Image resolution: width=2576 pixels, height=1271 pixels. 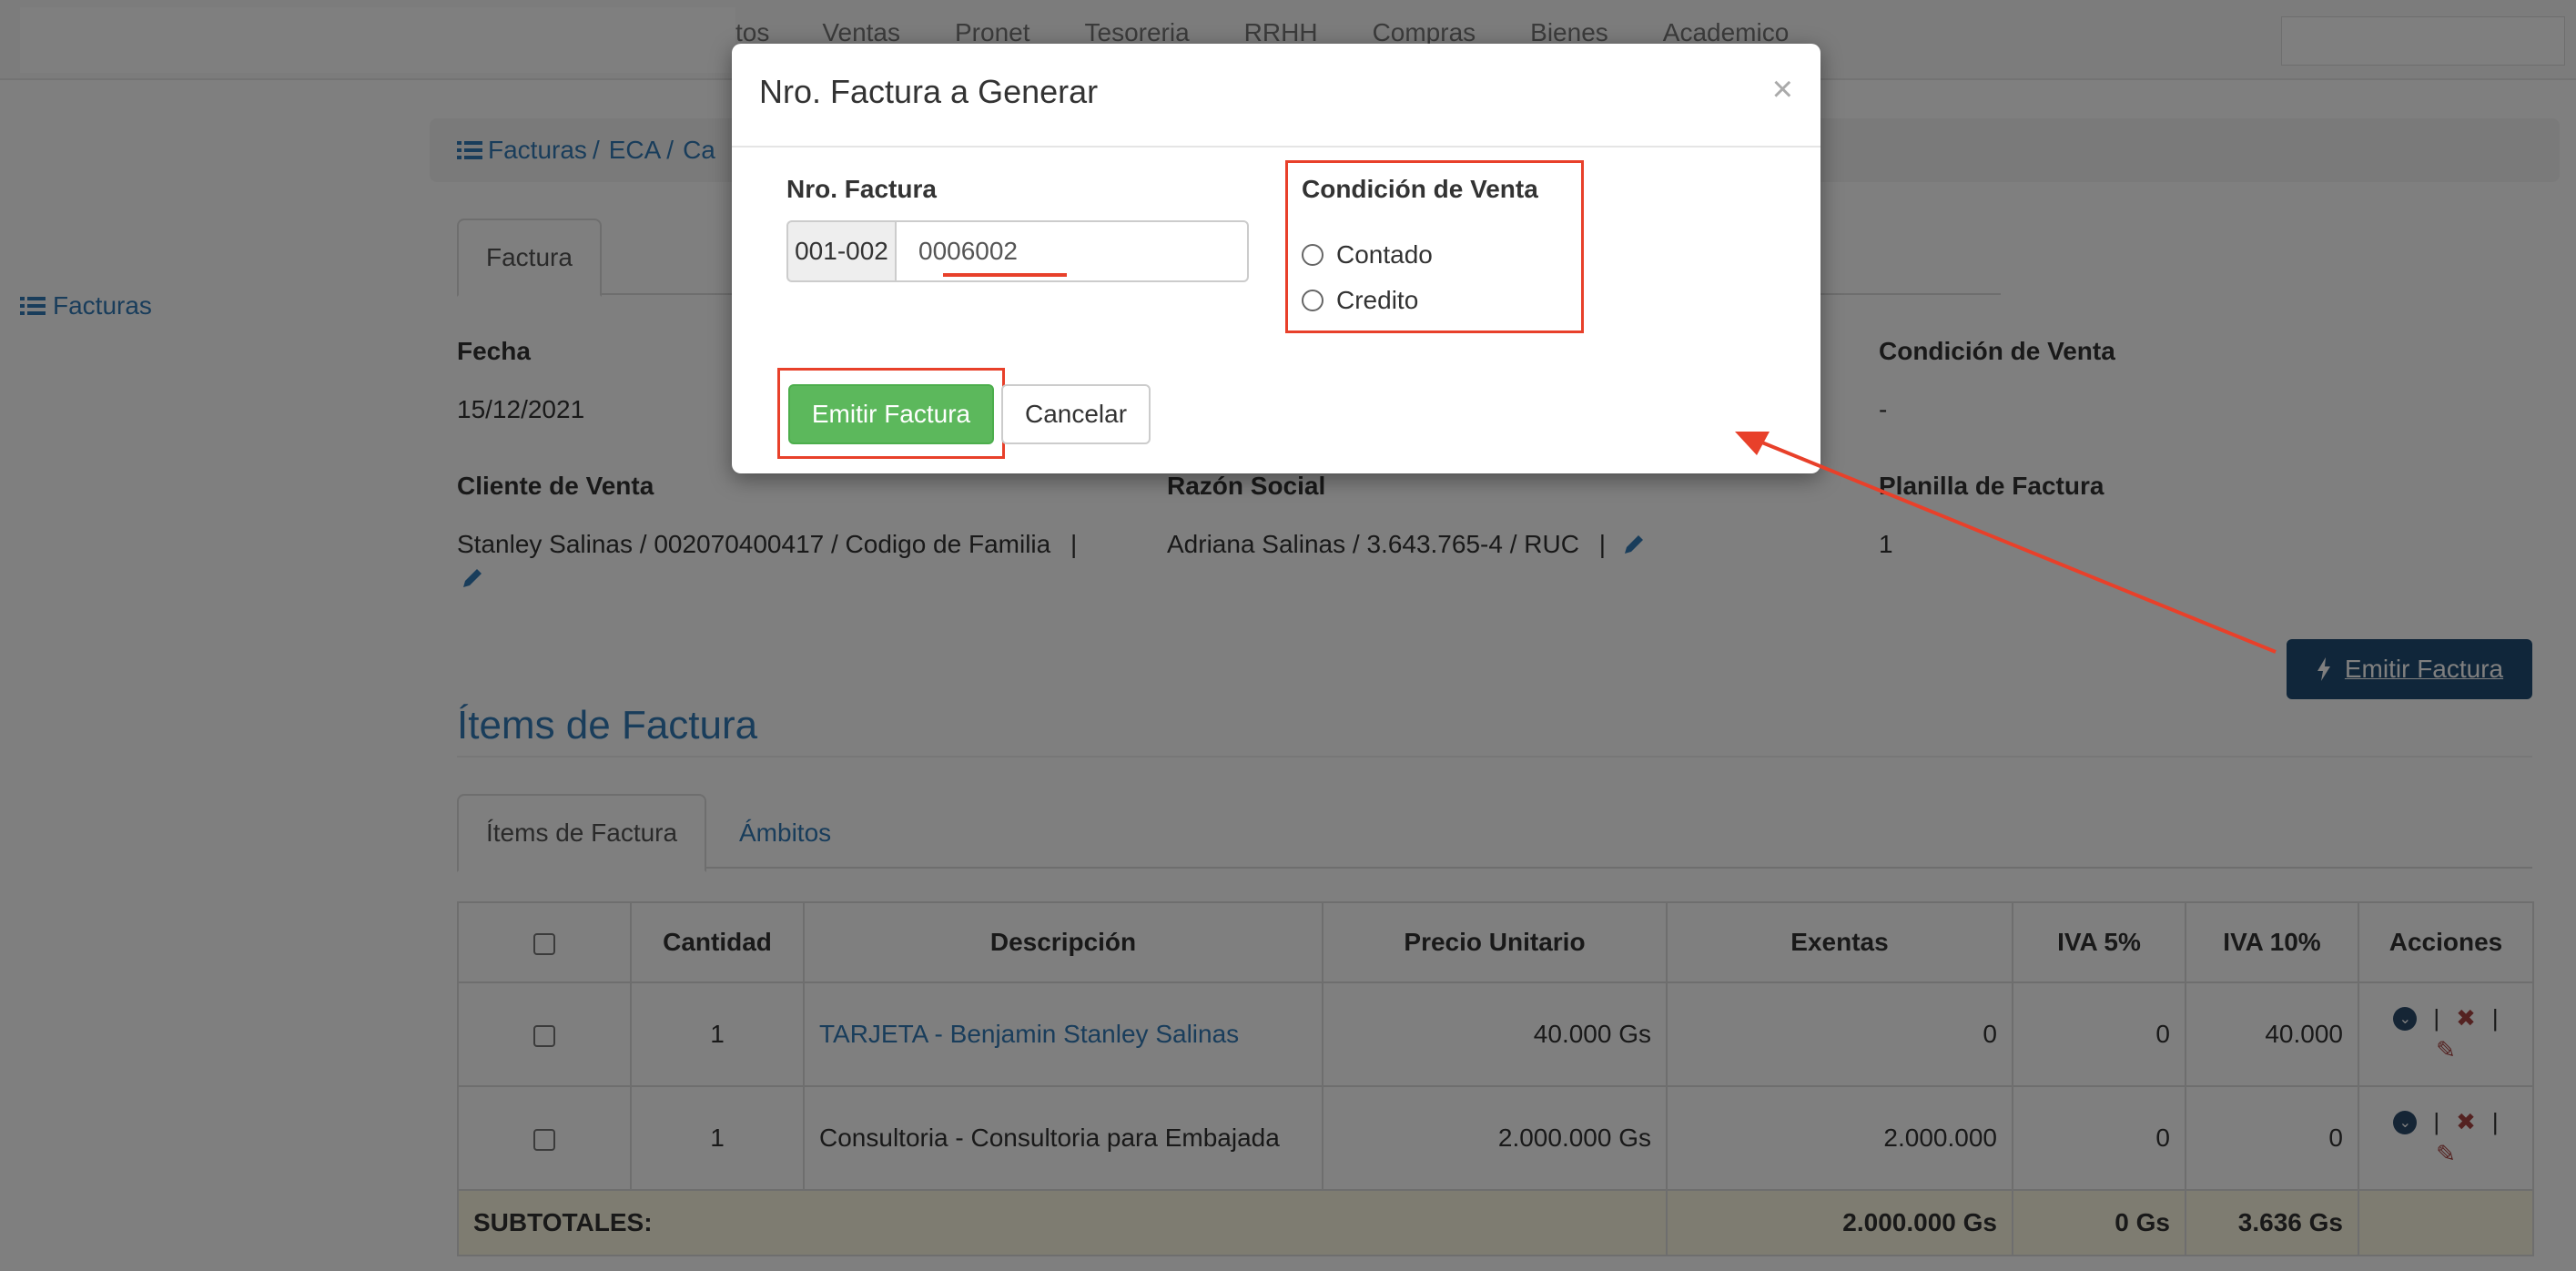 I want to click on modal-title: Nro. Factura a Generar, so click(x=929, y=91).